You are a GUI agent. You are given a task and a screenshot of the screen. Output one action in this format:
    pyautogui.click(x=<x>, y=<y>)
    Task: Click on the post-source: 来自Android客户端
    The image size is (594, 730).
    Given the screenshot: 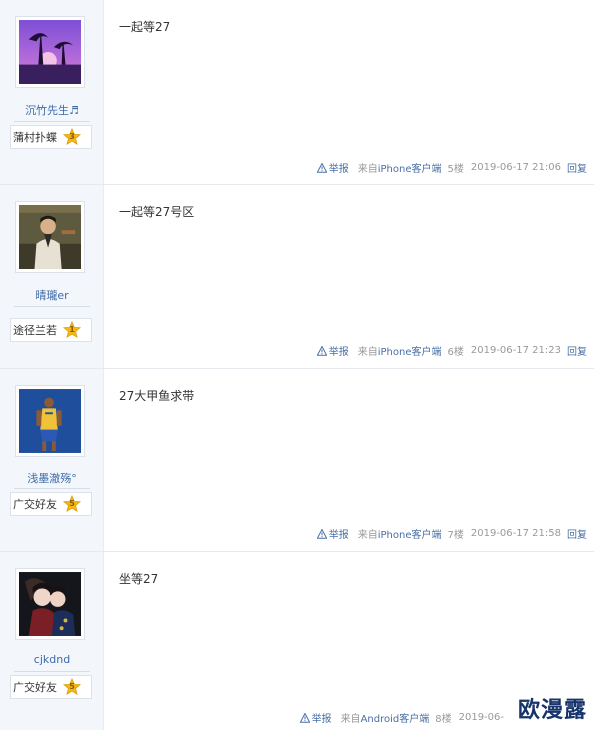 What is the action you would take?
    pyautogui.click(x=385, y=717)
    